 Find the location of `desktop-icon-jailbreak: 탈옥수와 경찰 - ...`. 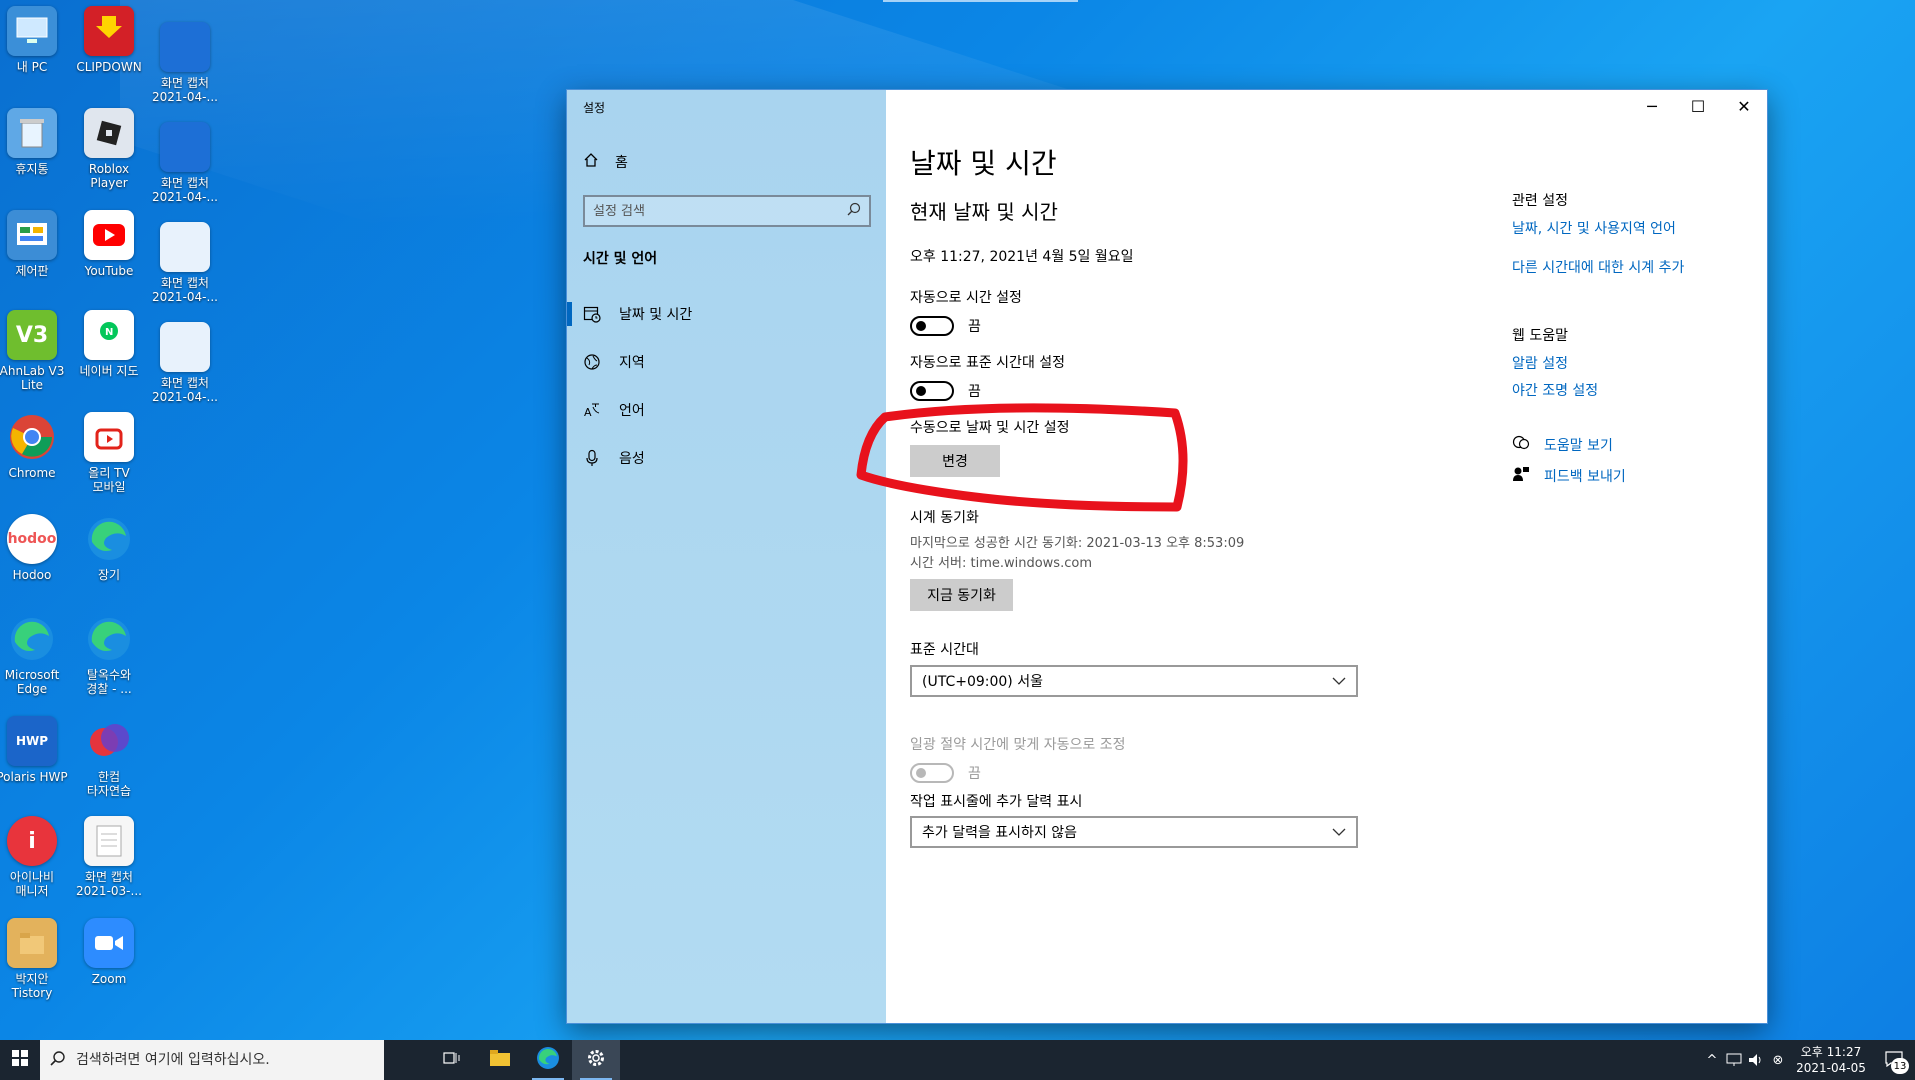

desktop-icon-jailbreak: 탈옥수와 경찰 - ... is located at coordinates (109, 662).